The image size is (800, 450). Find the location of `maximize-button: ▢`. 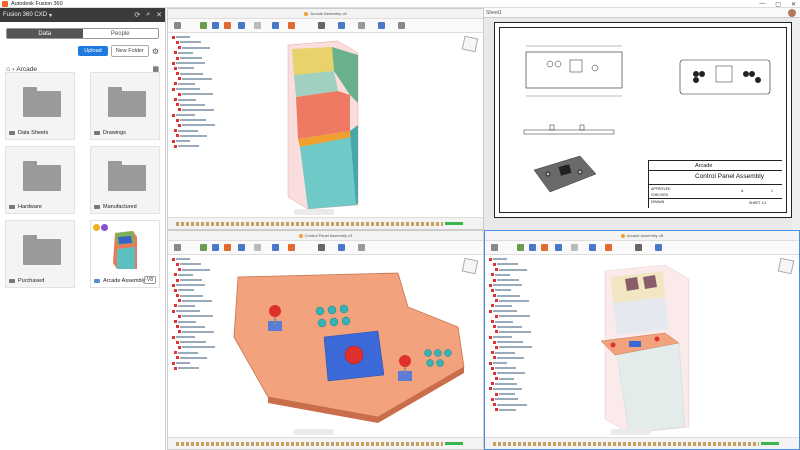

maximize-button: ▢ is located at coordinates (778, 4).